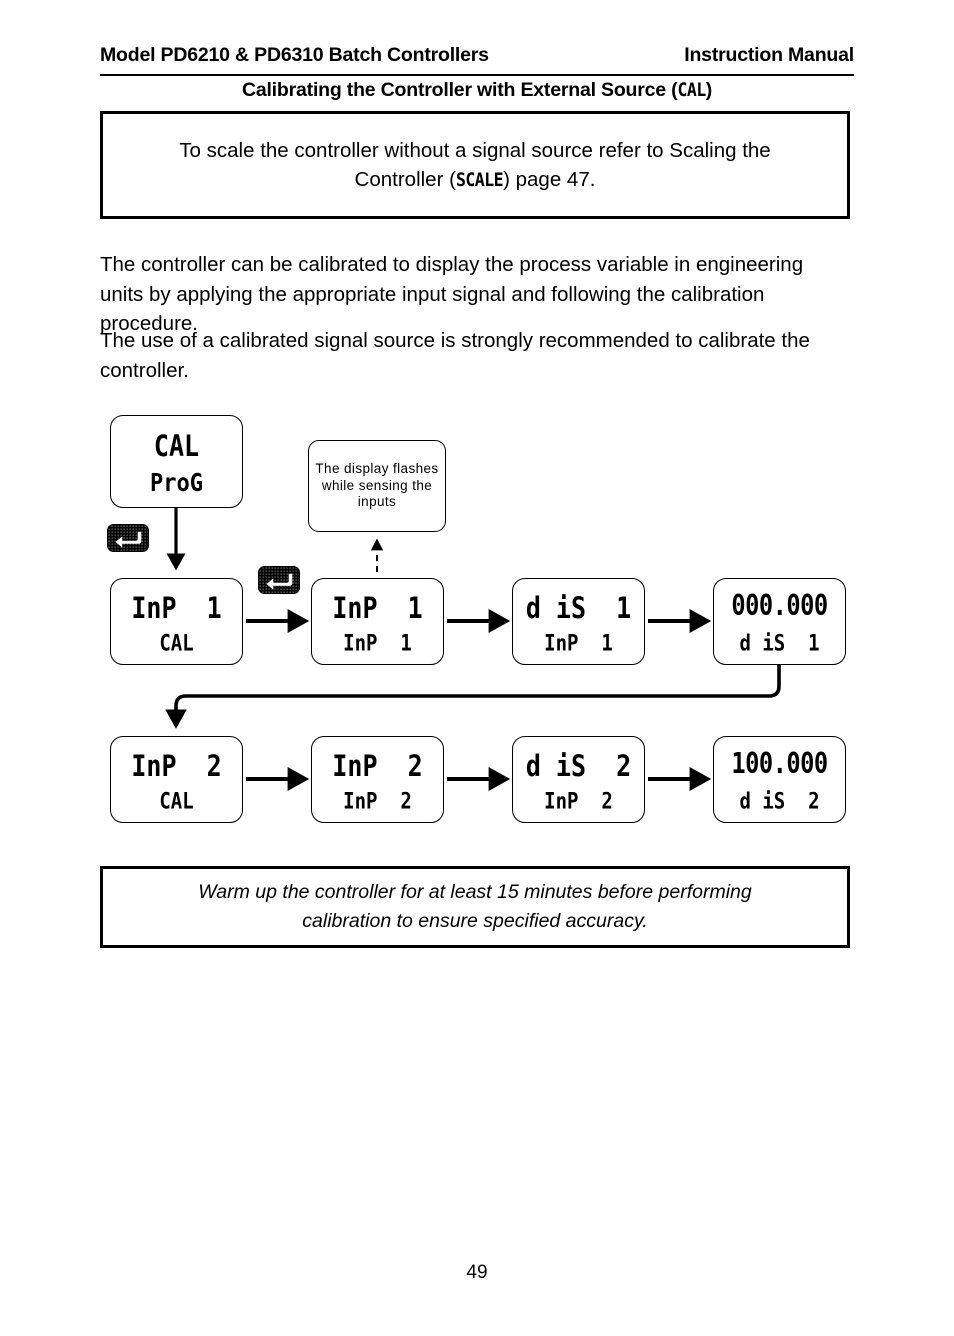 The image size is (954, 1336). Describe the element at coordinates (779, 644) in the screenshot. I see `display-sub-text: d iS 1` at that location.